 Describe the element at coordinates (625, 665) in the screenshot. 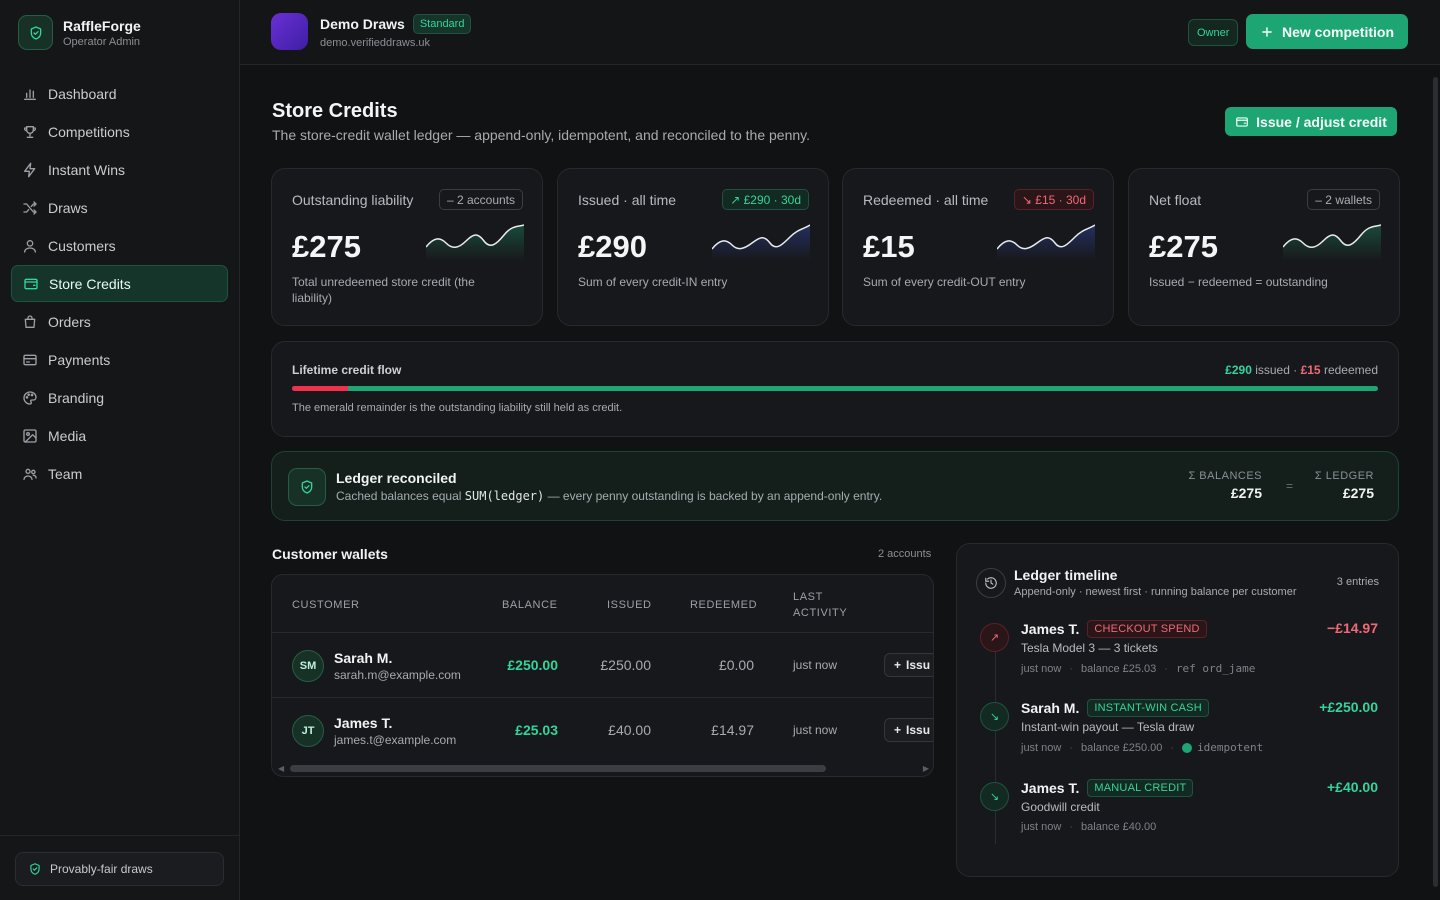

I see `issued-cell: £250.00` at that location.